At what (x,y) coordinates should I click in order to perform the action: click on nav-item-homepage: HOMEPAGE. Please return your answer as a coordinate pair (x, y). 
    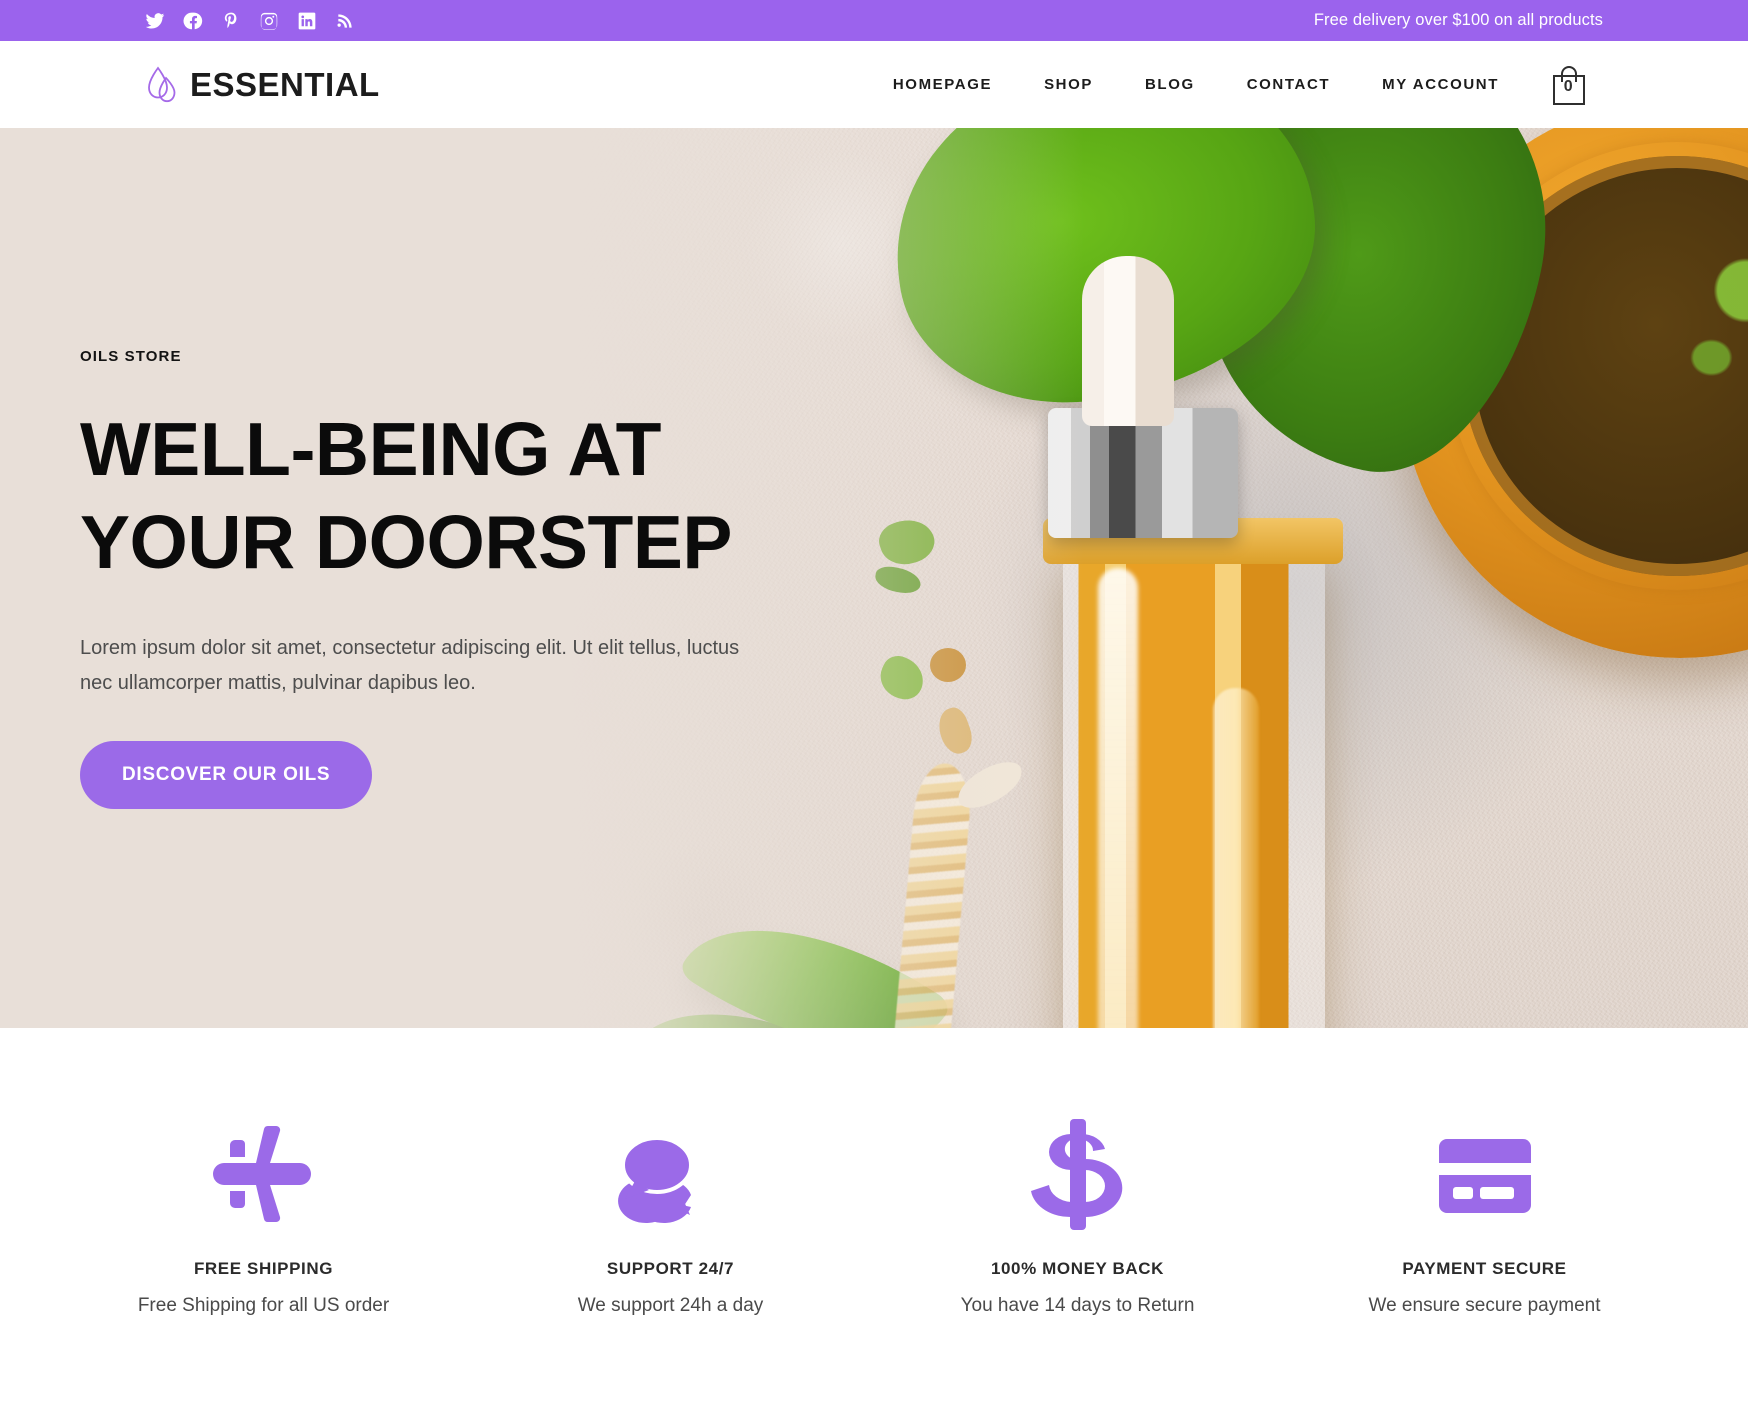
    Looking at the image, I should click on (942, 84).